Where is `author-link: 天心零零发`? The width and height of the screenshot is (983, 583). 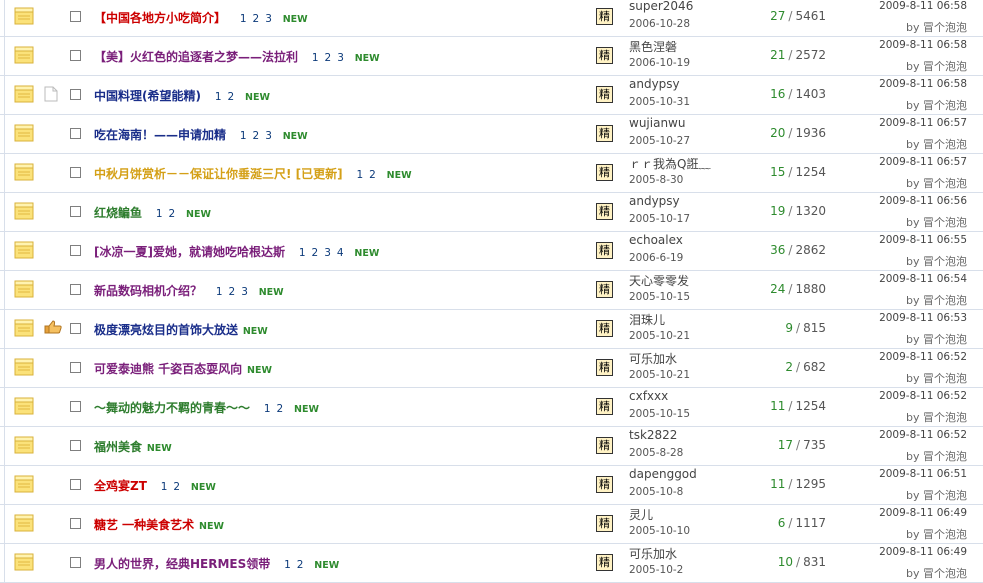 author-link: 天心零零发 is located at coordinates (659, 280).